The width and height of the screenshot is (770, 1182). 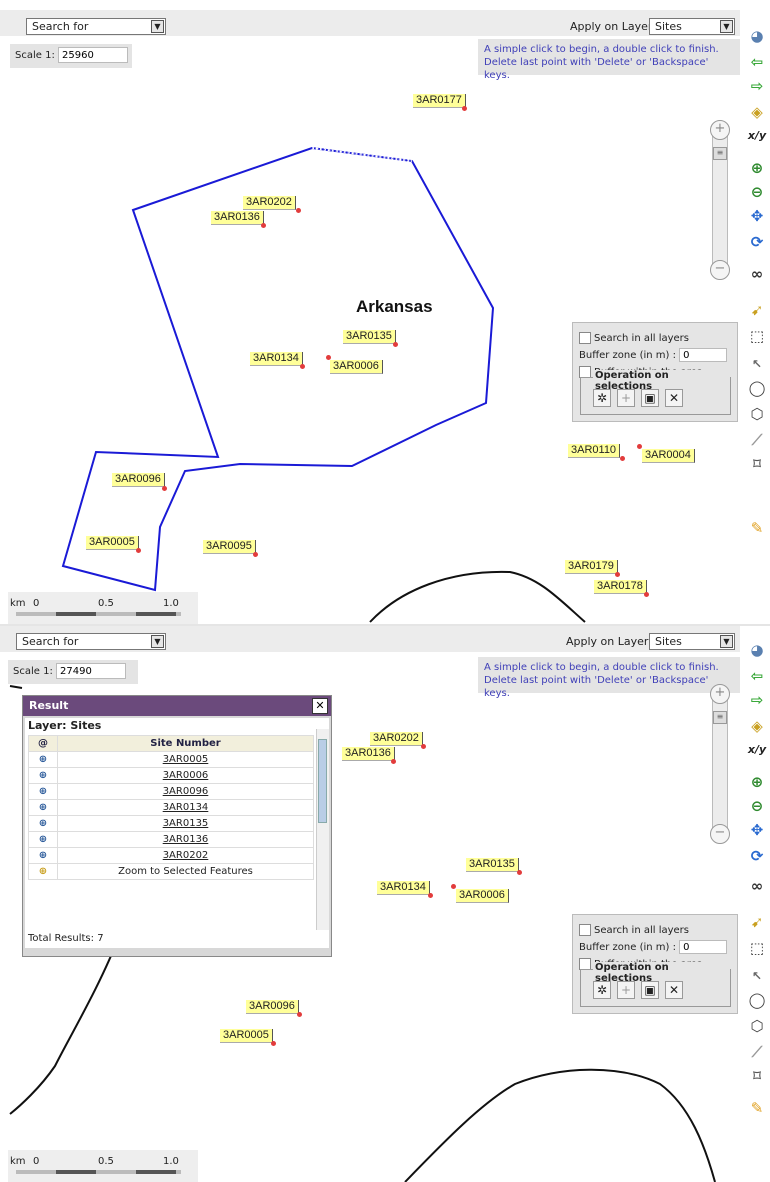 What do you see at coordinates (594, 451) in the screenshot?
I see `site-label: 3AR0110` at bounding box center [594, 451].